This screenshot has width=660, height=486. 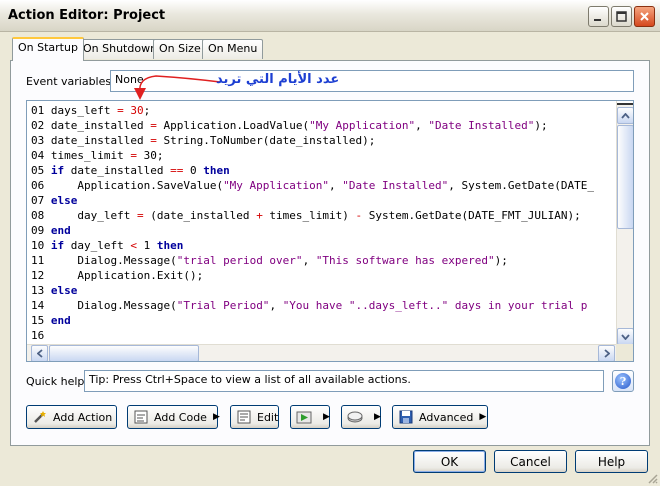 What do you see at coordinates (113, 305) in the screenshot?
I see `code-token: Dialog.Message(` at bounding box center [113, 305].